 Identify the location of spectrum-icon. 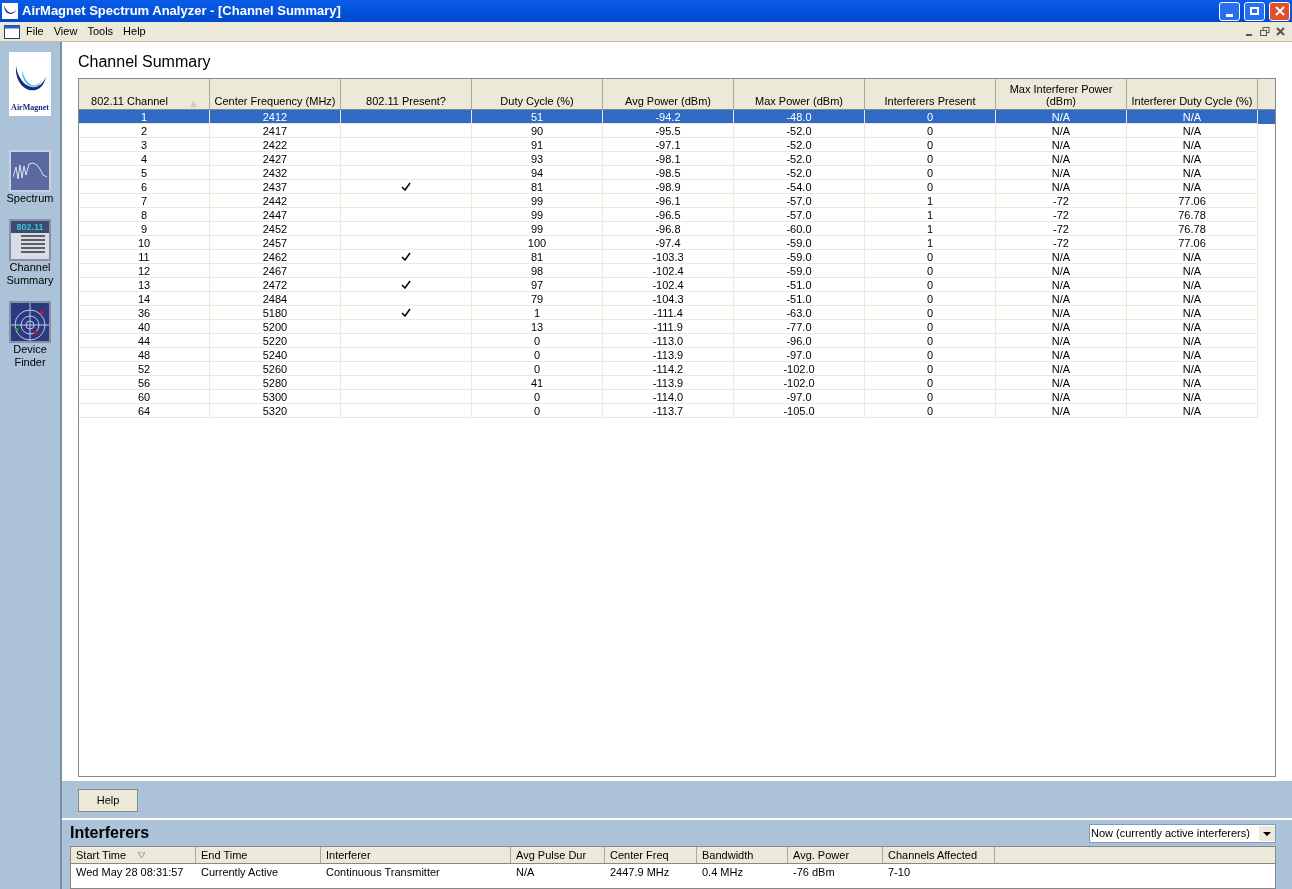
(30, 171).